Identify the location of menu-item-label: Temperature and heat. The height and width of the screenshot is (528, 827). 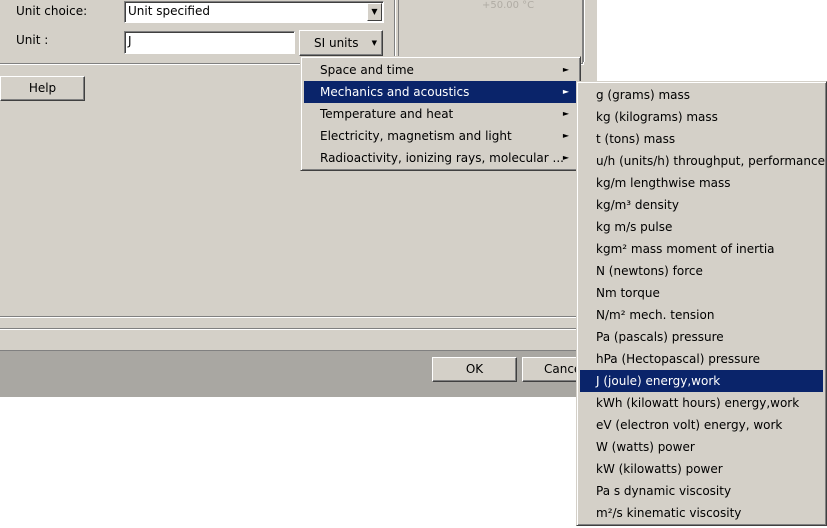
(387, 114).